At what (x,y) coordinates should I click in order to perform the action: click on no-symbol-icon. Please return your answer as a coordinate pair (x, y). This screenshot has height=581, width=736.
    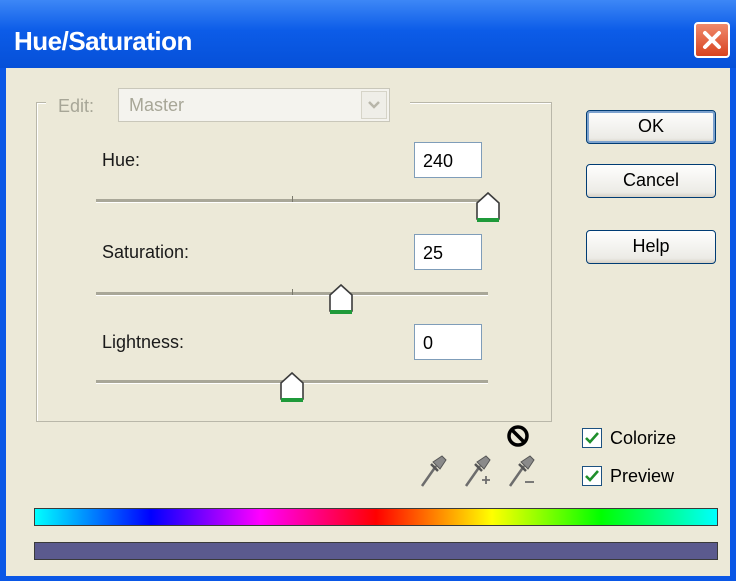
    Looking at the image, I should click on (518, 436).